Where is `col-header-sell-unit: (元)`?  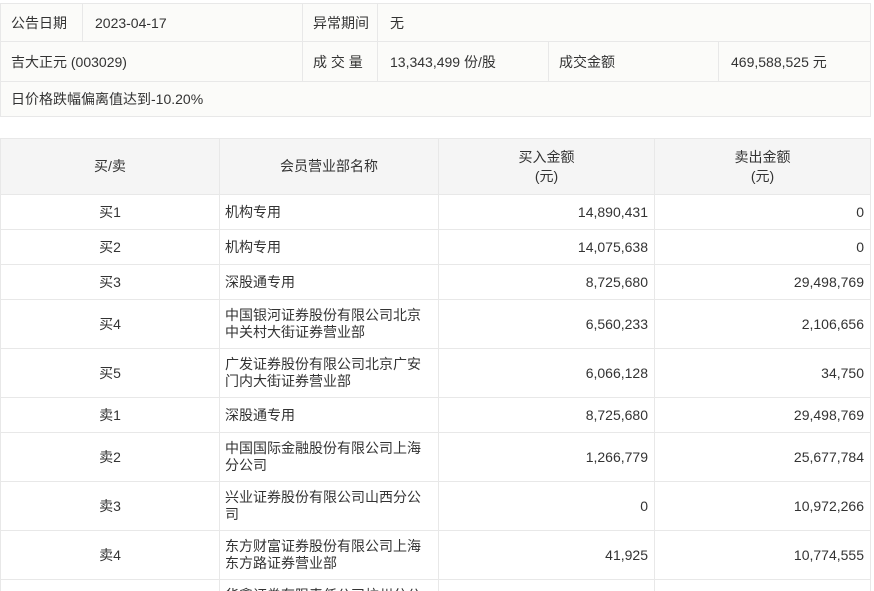
col-header-sell-unit: (元) is located at coordinates (762, 175).